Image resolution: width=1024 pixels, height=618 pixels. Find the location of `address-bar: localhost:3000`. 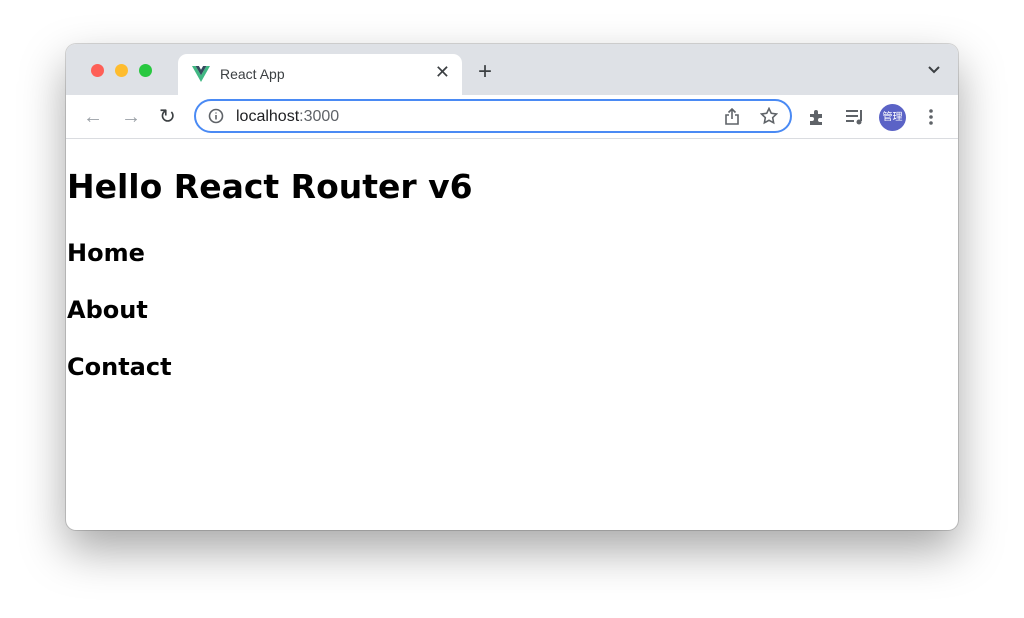

address-bar: localhost:3000 is located at coordinates (493, 116).